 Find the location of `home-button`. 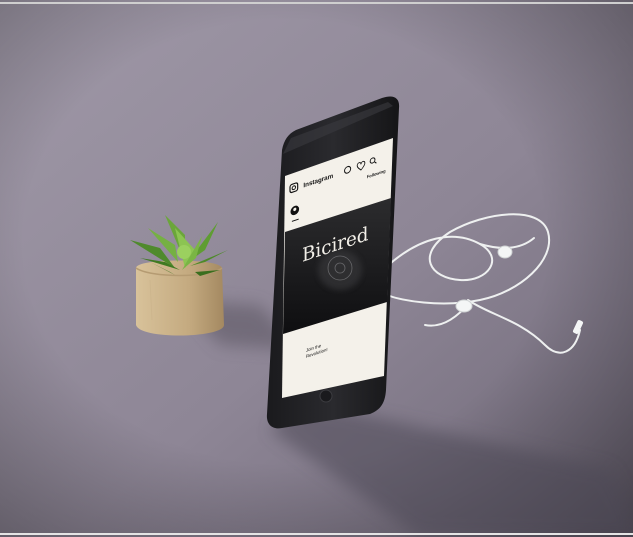

home-button is located at coordinates (326, 396).